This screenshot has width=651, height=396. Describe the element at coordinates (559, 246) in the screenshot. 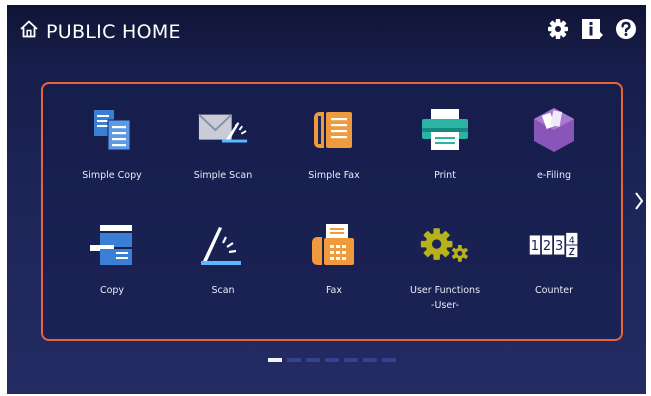

I see `counter-digit: 3` at that location.